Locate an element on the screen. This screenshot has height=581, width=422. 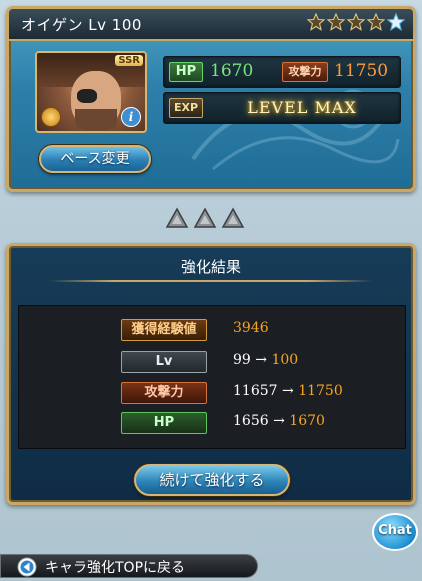
character-name: オイゲン Lv 100 is located at coordinates (81, 25).